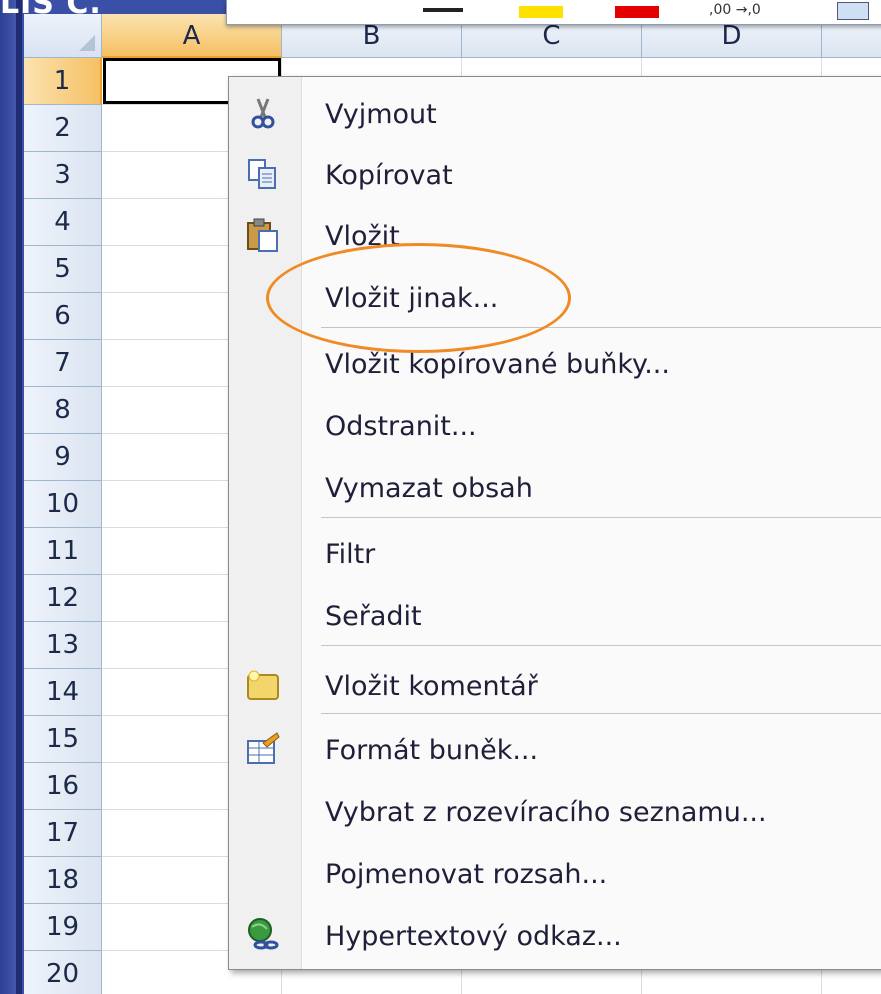 Image resolution: width=881 pixels, height=994 pixels. What do you see at coordinates (555, 175) in the screenshot?
I see `menu-item-copy: Kopírovat` at bounding box center [555, 175].